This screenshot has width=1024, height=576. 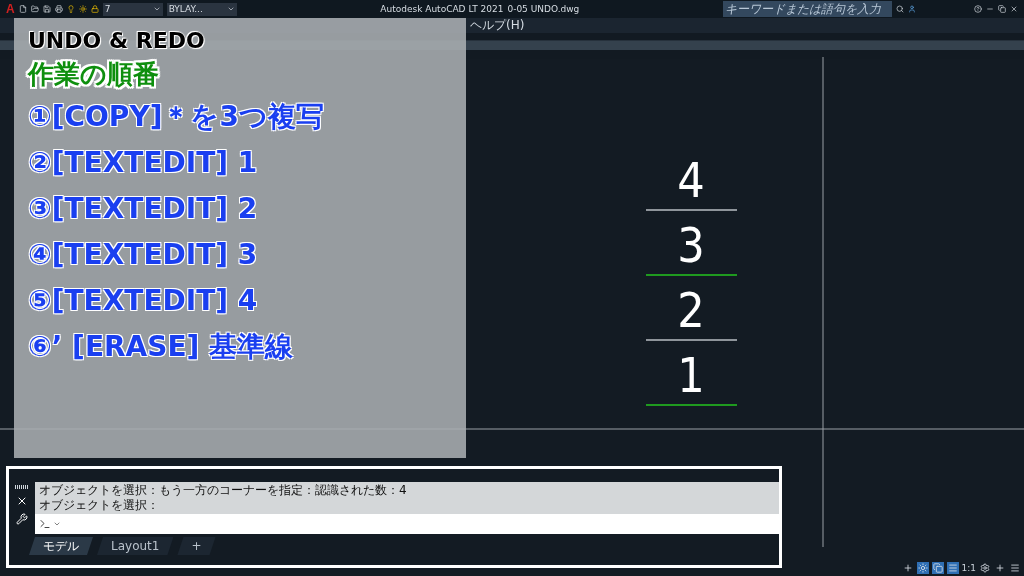 What do you see at coordinates (691, 310) in the screenshot?
I see `drawing-number: 2` at bounding box center [691, 310].